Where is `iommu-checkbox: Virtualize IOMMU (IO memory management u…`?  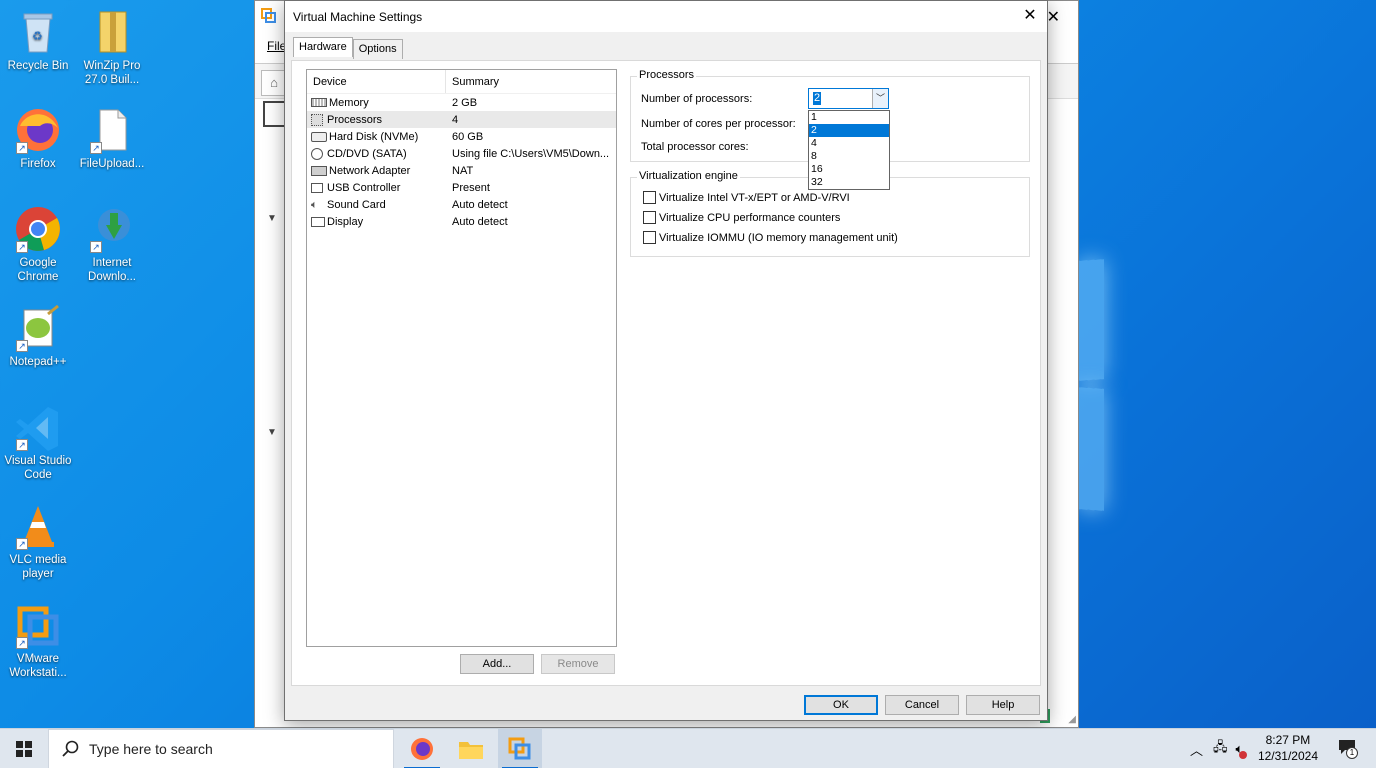 iommu-checkbox: Virtualize IOMMU (IO memory management u… is located at coordinates (770, 237).